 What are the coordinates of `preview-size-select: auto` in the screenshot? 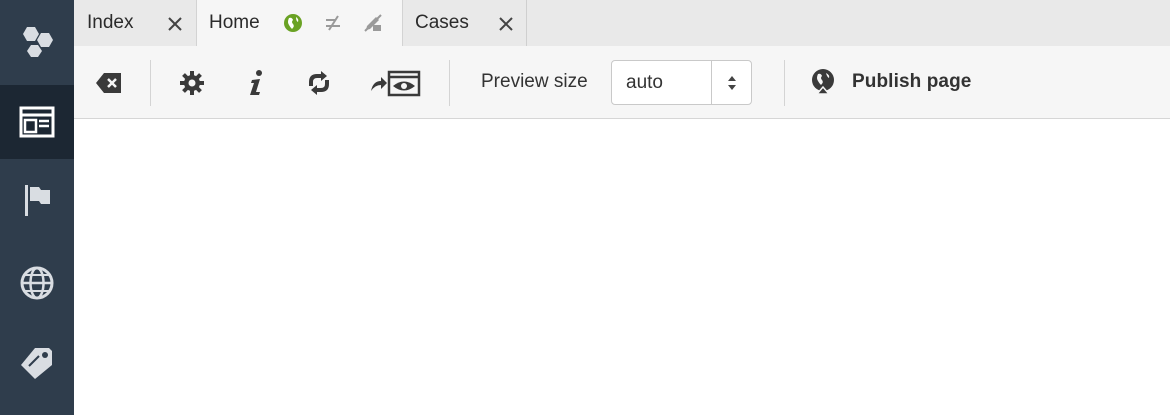 It's located at (681, 82).